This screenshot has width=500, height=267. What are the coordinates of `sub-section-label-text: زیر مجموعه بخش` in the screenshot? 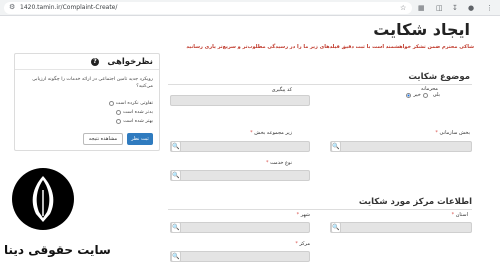 It's located at (273, 133).